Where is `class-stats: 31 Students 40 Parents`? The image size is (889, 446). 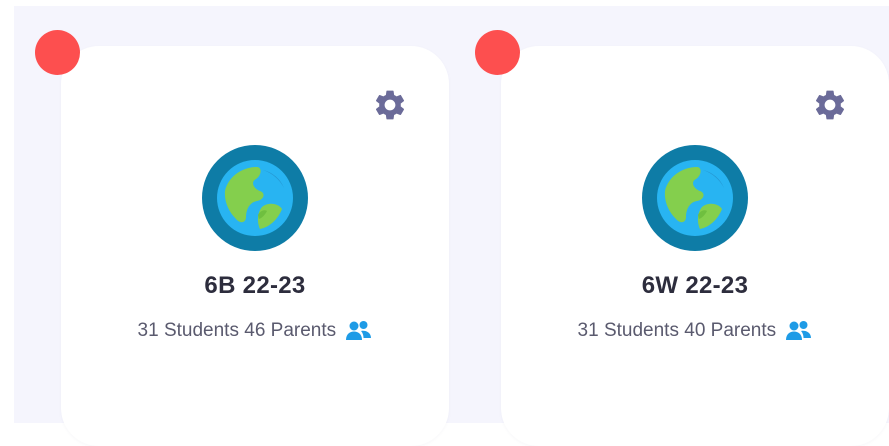
class-stats: 31 Students 40 Parents is located at coordinates (695, 331).